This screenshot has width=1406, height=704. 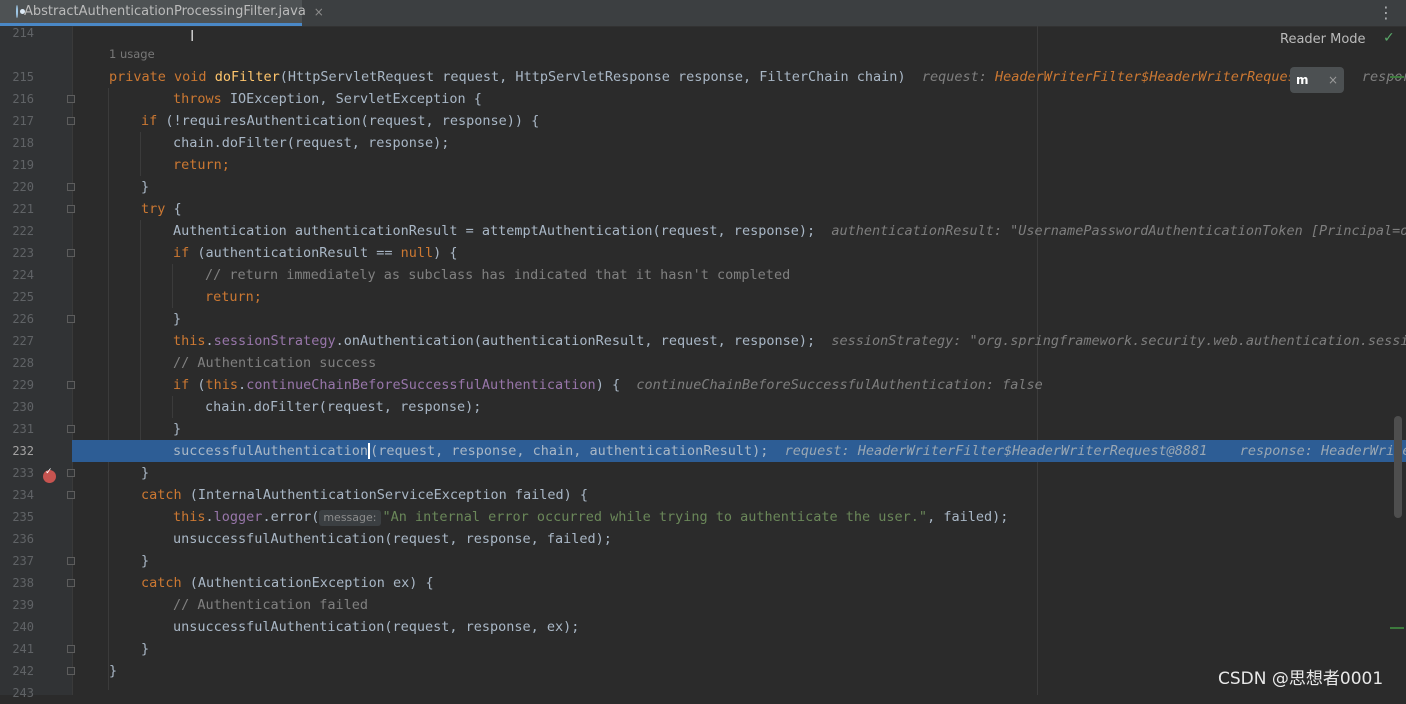 What do you see at coordinates (1386, 12) in the screenshot?
I see `more-tabs-icon: ⋮` at bounding box center [1386, 12].